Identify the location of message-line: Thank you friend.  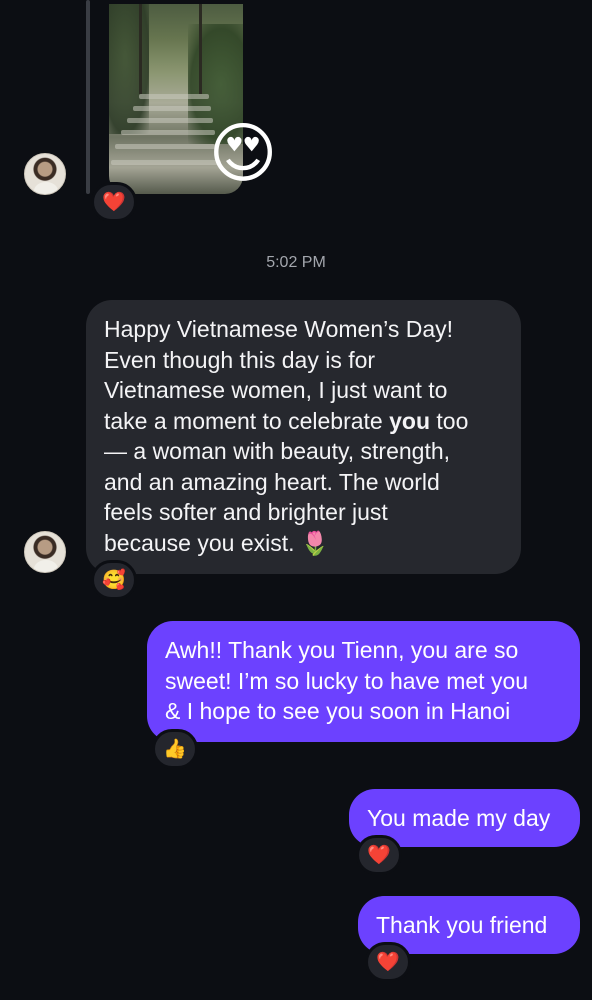
(462, 925).